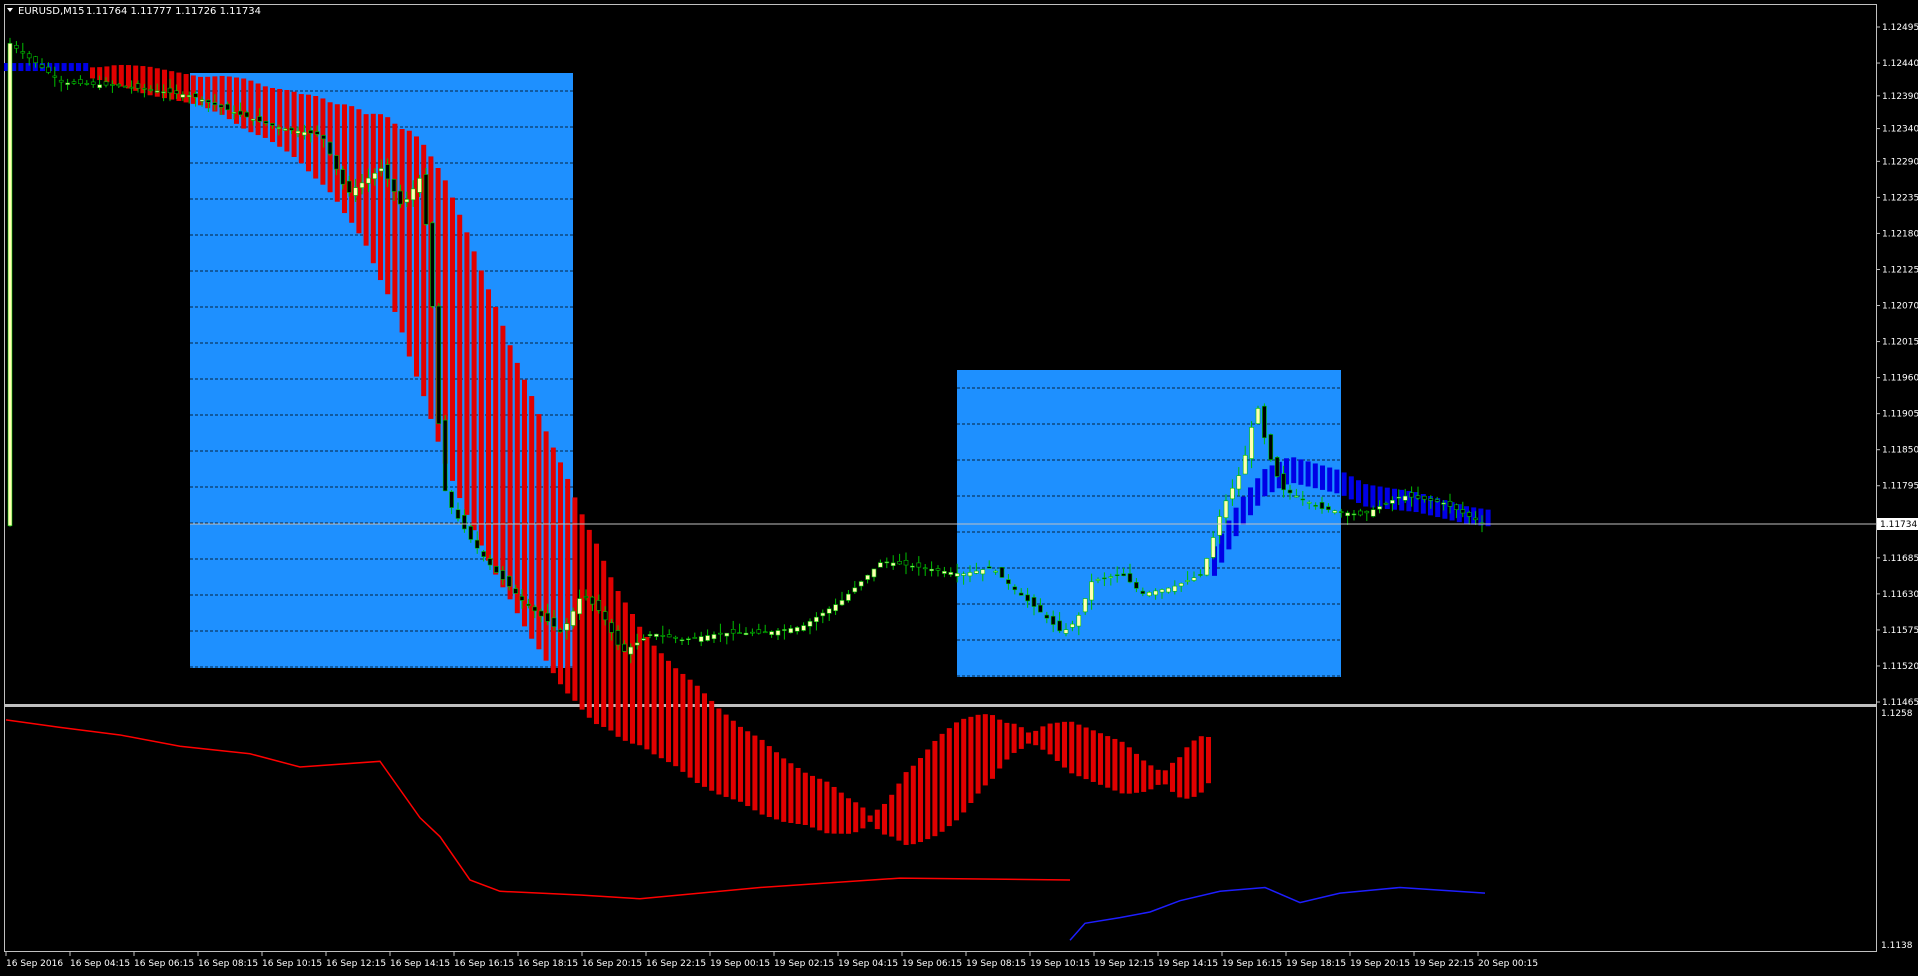 The image size is (1918, 976). I want to click on time-tick-label: 16 Sep 18:15, so click(548, 964).